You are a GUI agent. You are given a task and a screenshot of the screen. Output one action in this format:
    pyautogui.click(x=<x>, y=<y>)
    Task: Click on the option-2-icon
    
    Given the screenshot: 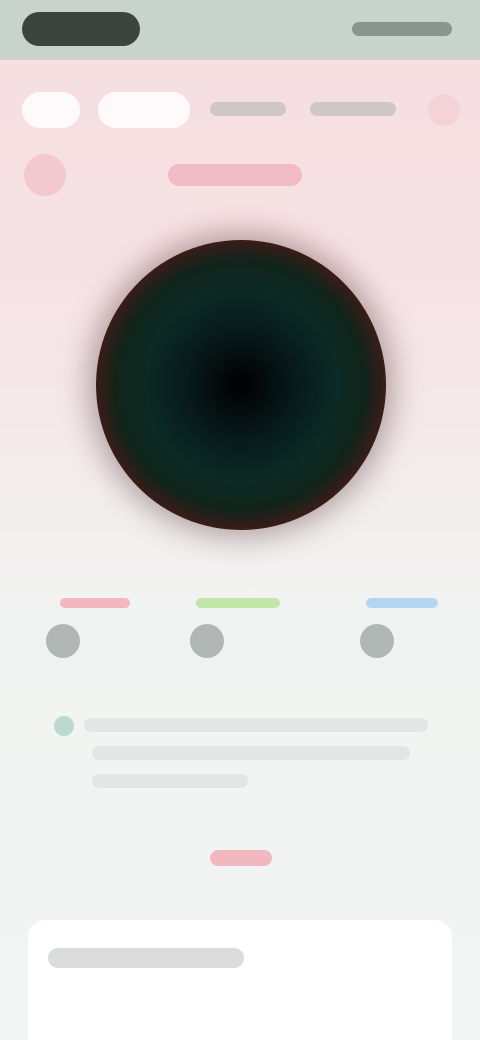 What is the action you would take?
    pyautogui.click(x=207, y=641)
    